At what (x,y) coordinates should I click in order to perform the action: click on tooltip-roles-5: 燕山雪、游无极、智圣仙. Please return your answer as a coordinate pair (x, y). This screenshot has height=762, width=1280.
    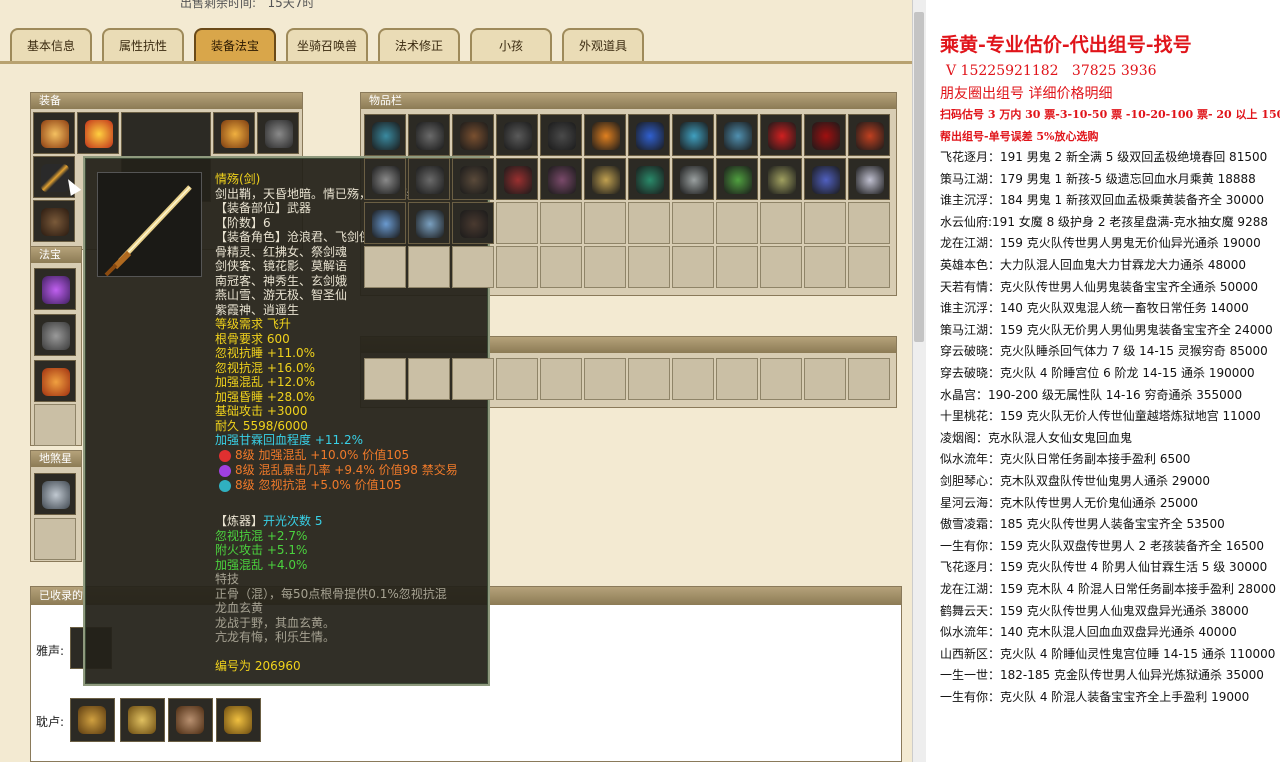
    Looking at the image, I should click on (281, 295).